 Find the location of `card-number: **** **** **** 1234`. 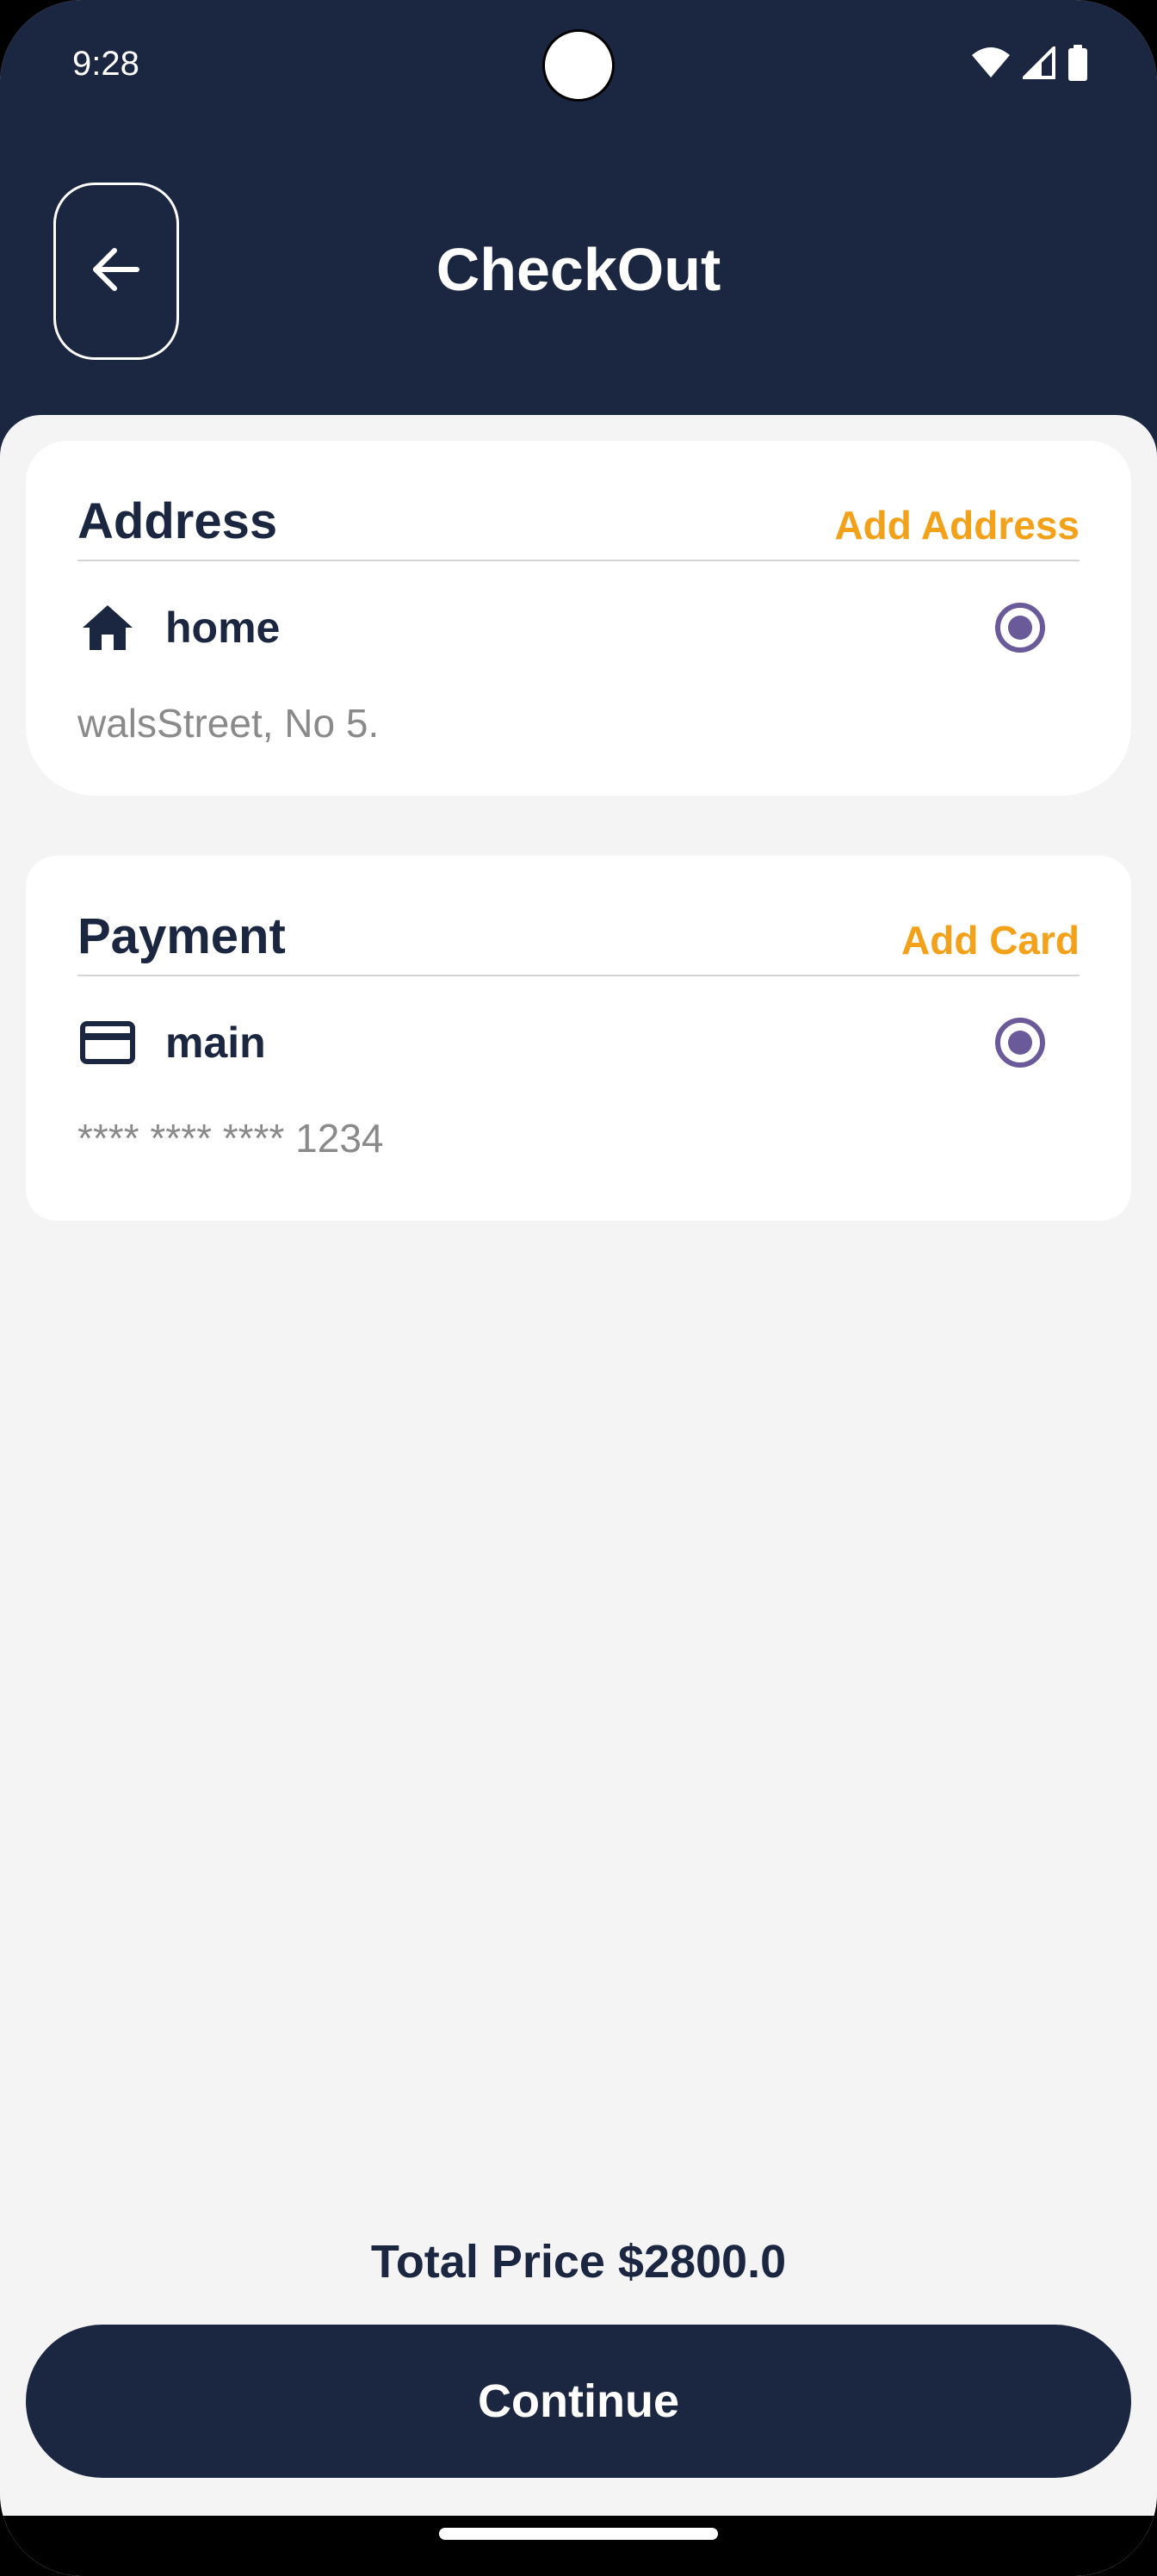

card-number: **** **** **** 1234 is located at coordinates (231, 1138).